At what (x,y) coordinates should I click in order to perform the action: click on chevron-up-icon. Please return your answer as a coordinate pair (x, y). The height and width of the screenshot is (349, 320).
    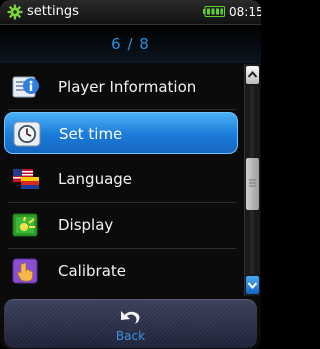
    Looking at the image, I should click on (252, 74).